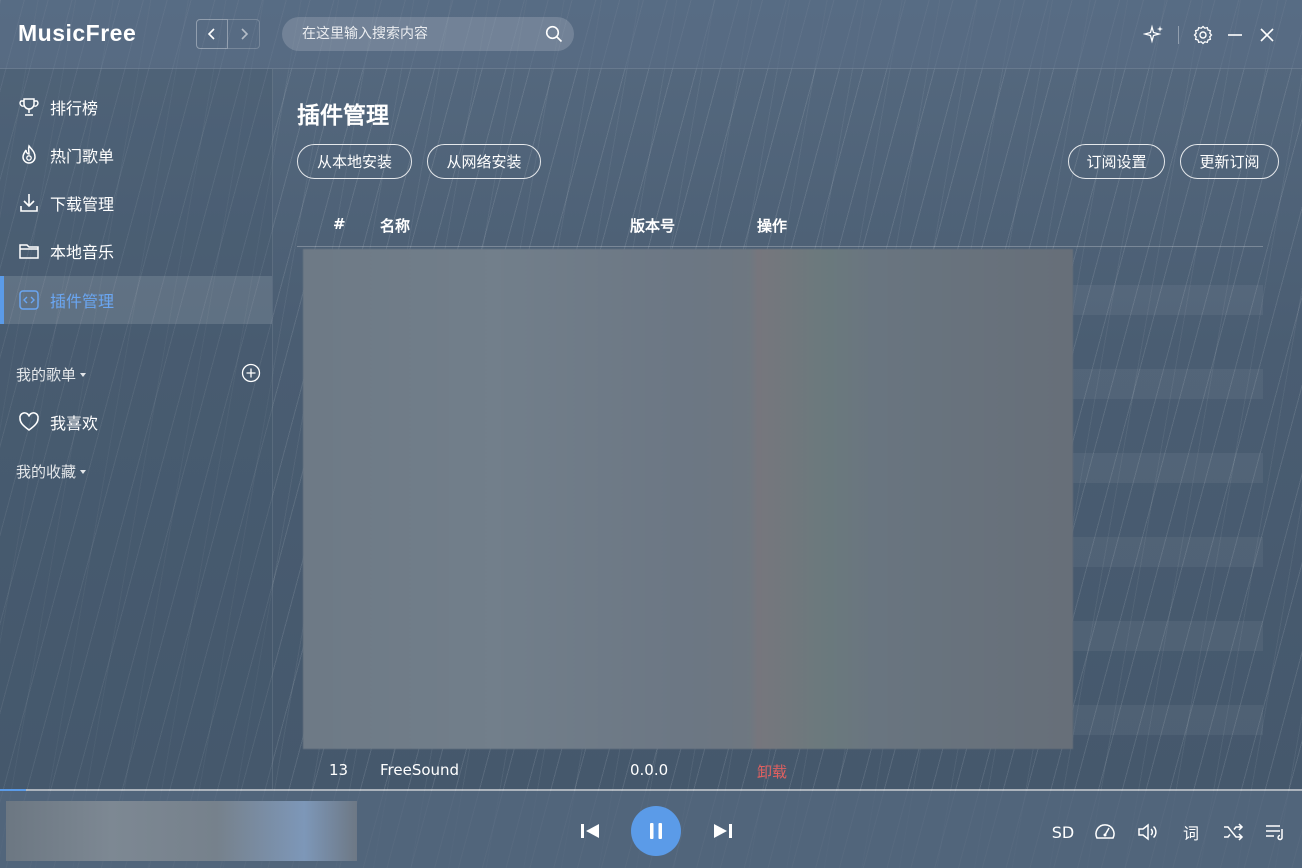  I want to click on minimize-button, so click(1235, 35).